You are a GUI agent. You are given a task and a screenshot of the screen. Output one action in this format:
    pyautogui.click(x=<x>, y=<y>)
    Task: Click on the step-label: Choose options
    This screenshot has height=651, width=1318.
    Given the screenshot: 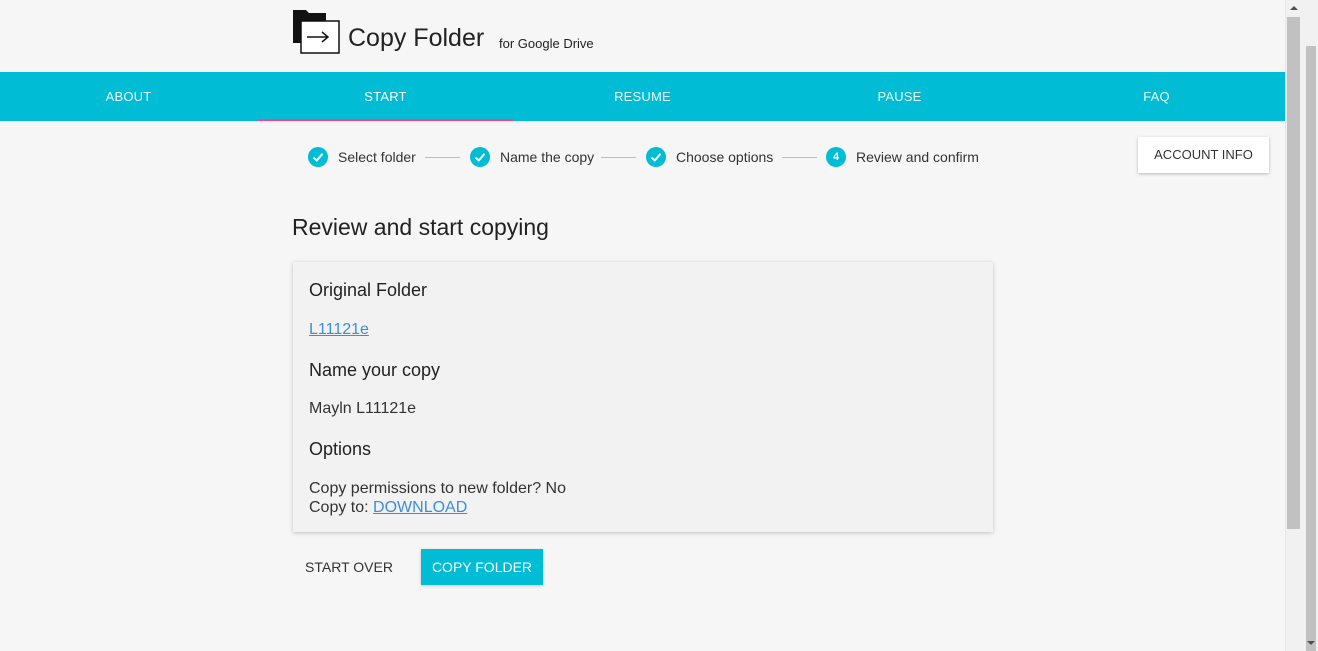 What is the action you would take?
    pyautogui.click(x=725, y=157)
    